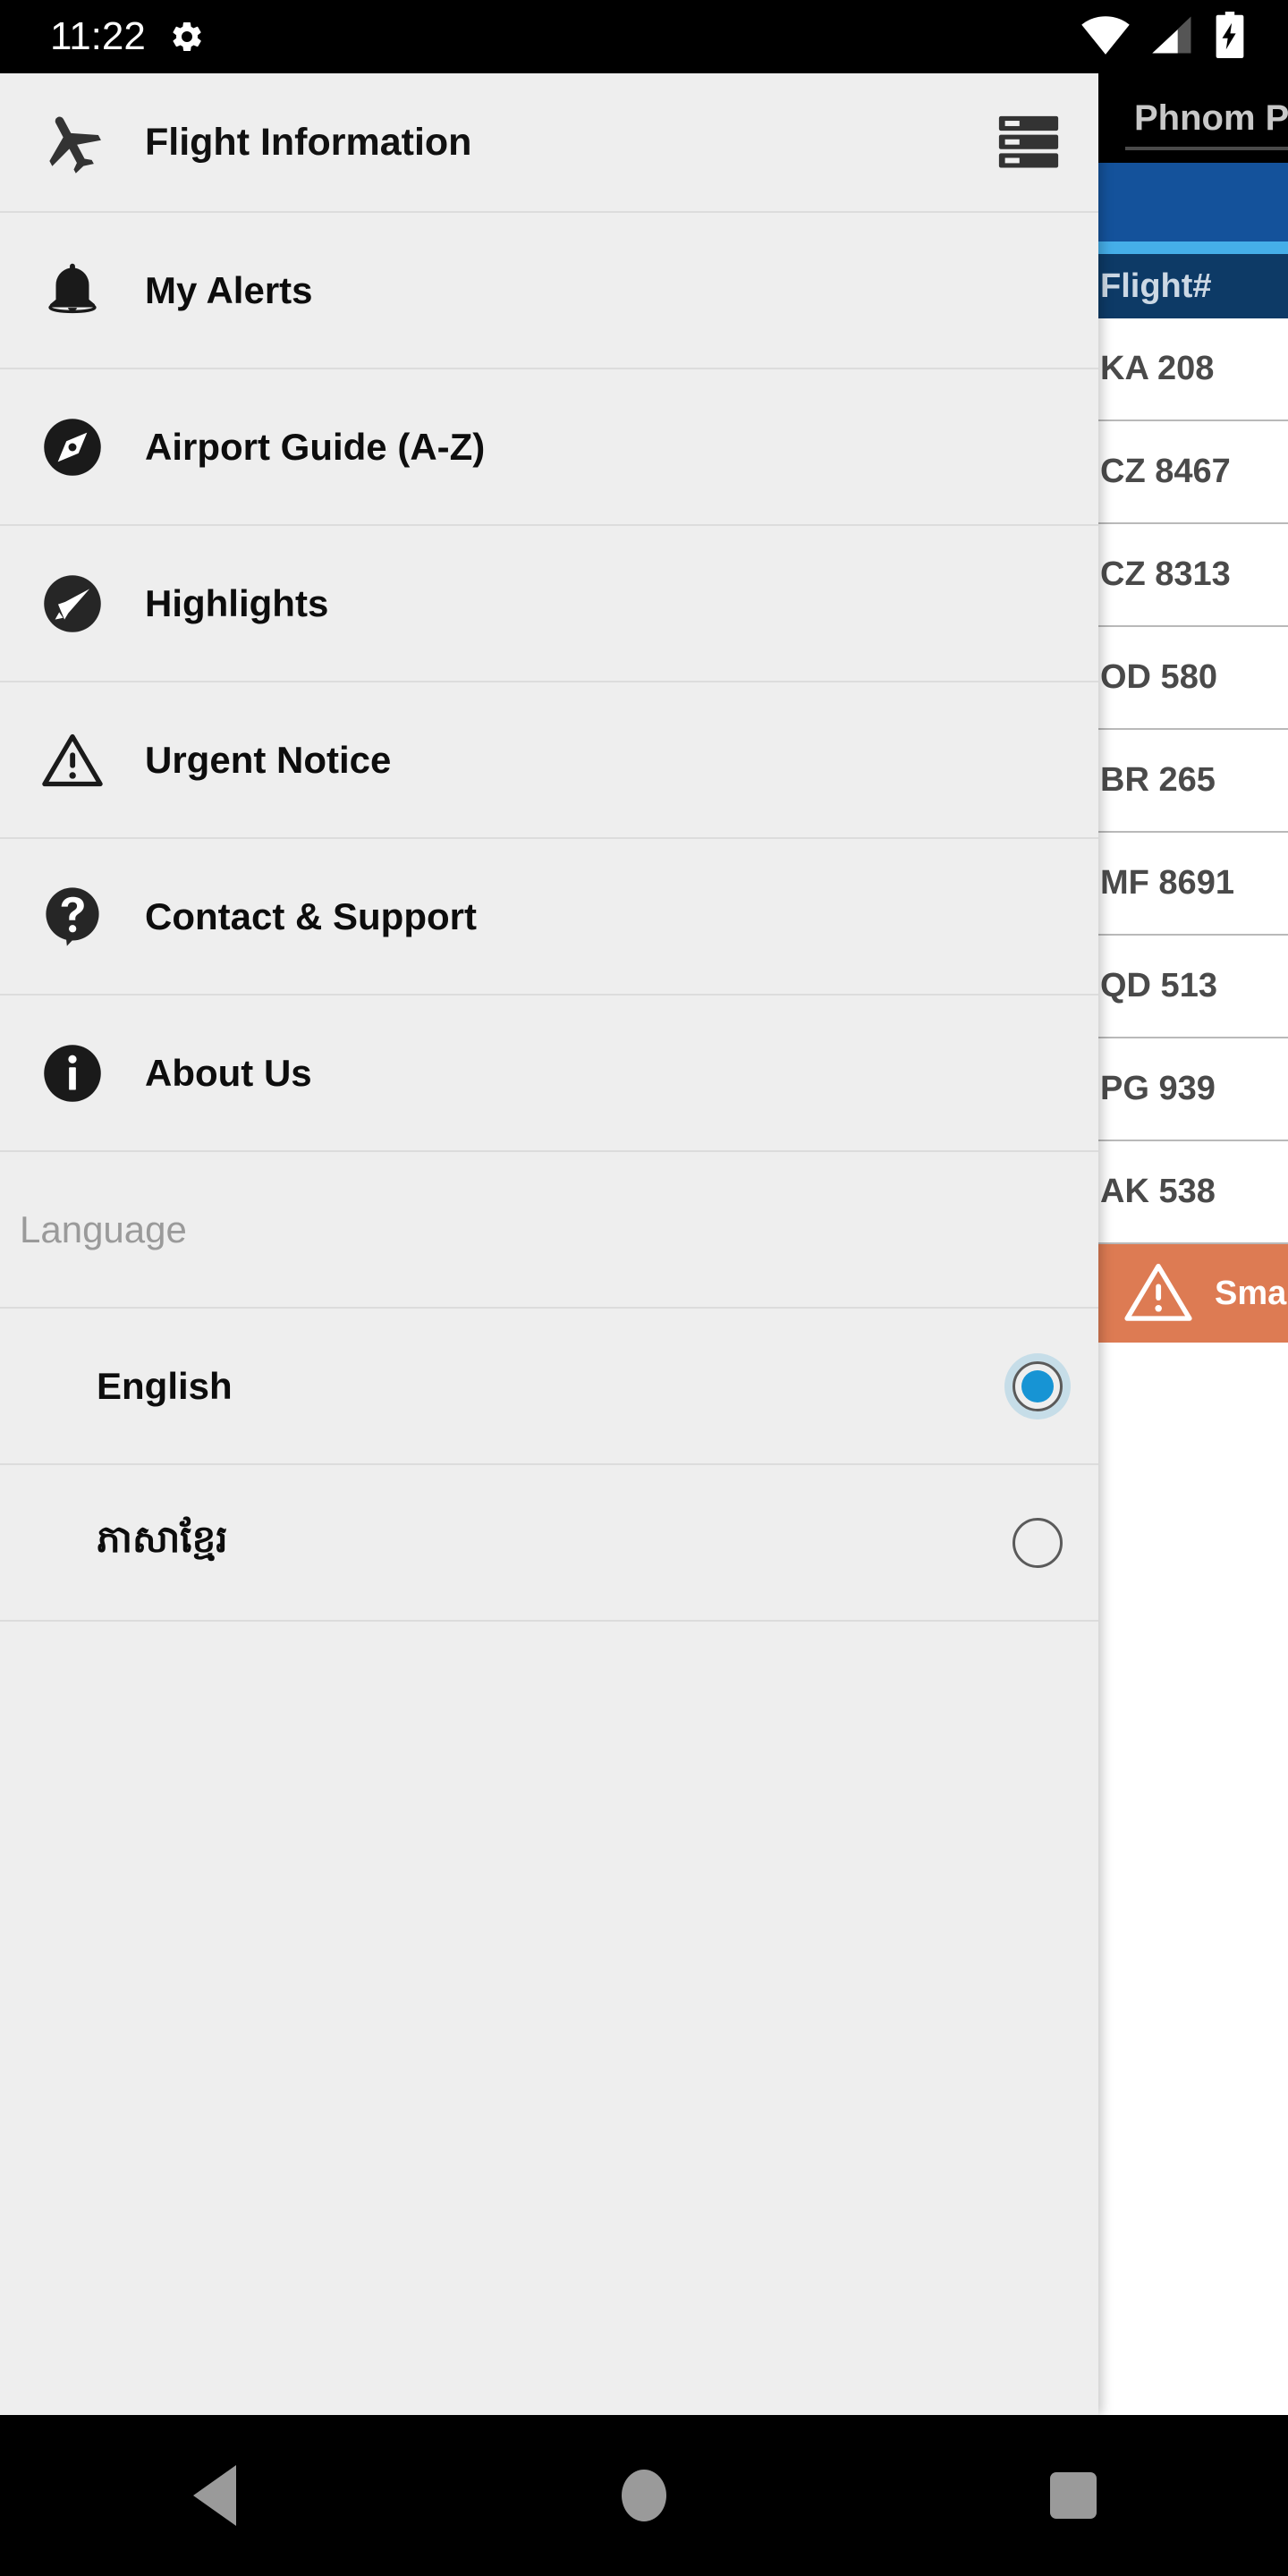 This screenshot has height=2576, width=1288. I want to click on sidebar-item-contact-support: Contact & Support, so click(549, 917).